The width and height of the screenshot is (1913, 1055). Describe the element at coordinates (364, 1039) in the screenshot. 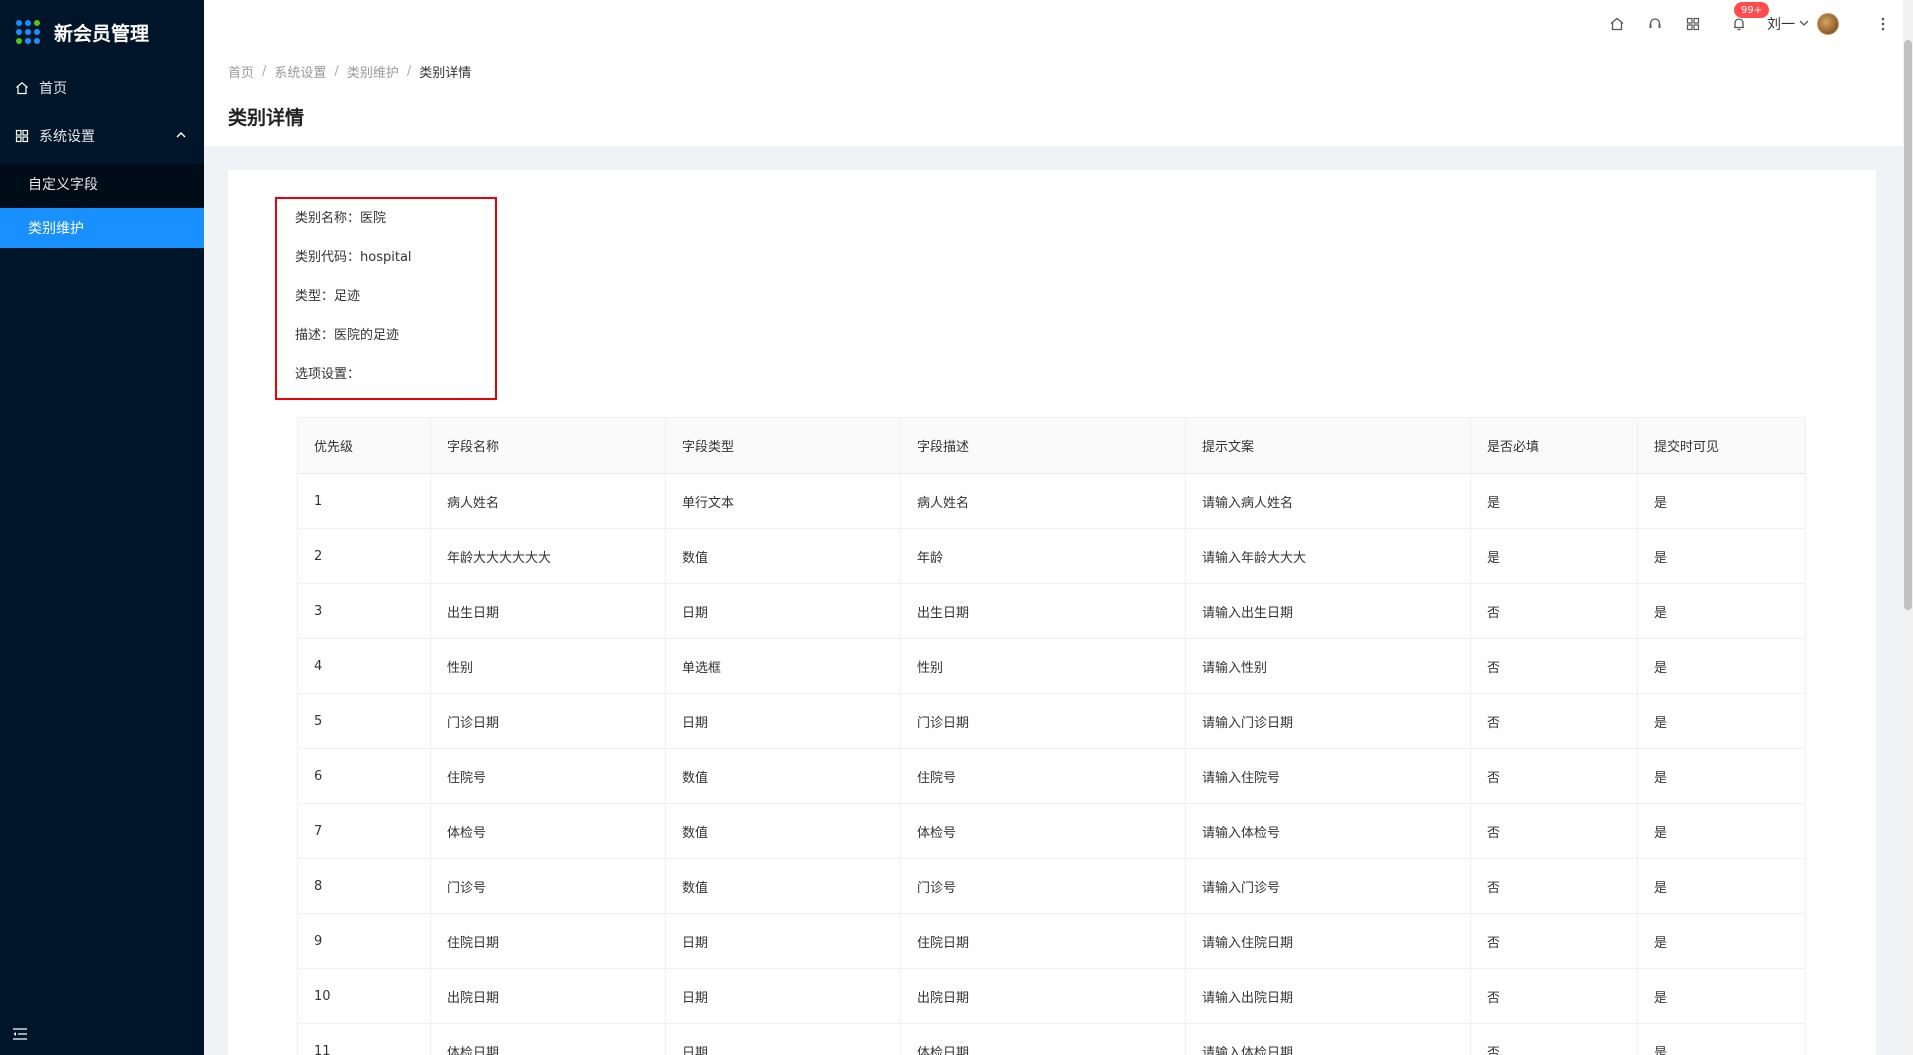

I see `cell-priority: 11` at that location.